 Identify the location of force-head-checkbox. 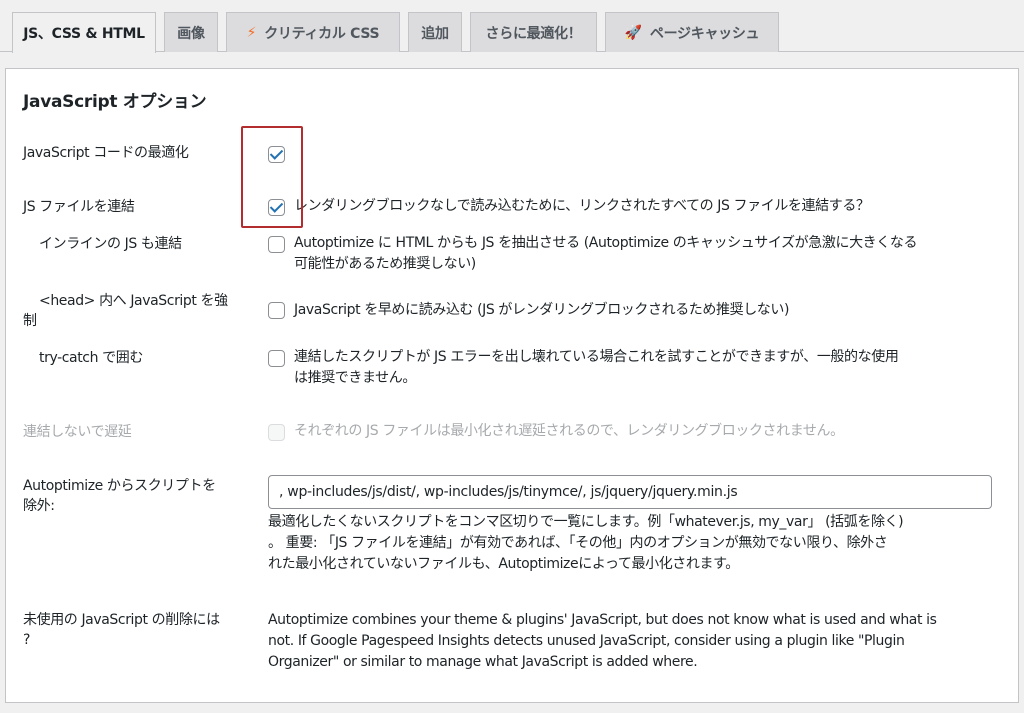
(276, 310).